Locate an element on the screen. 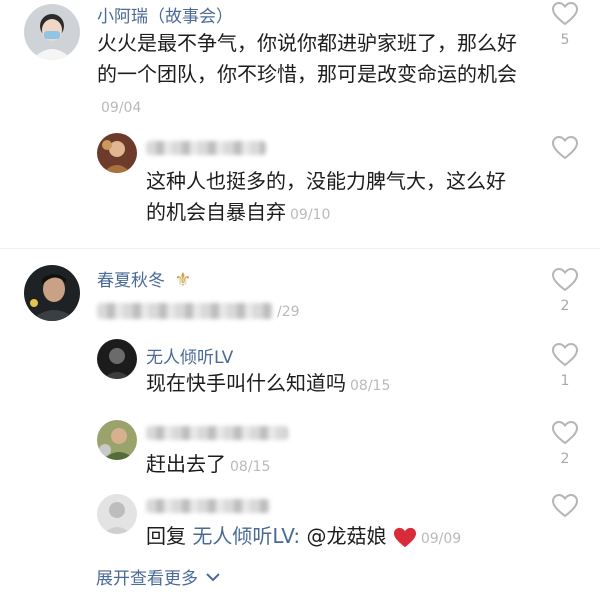  divider is located at coordinates (300, 248).